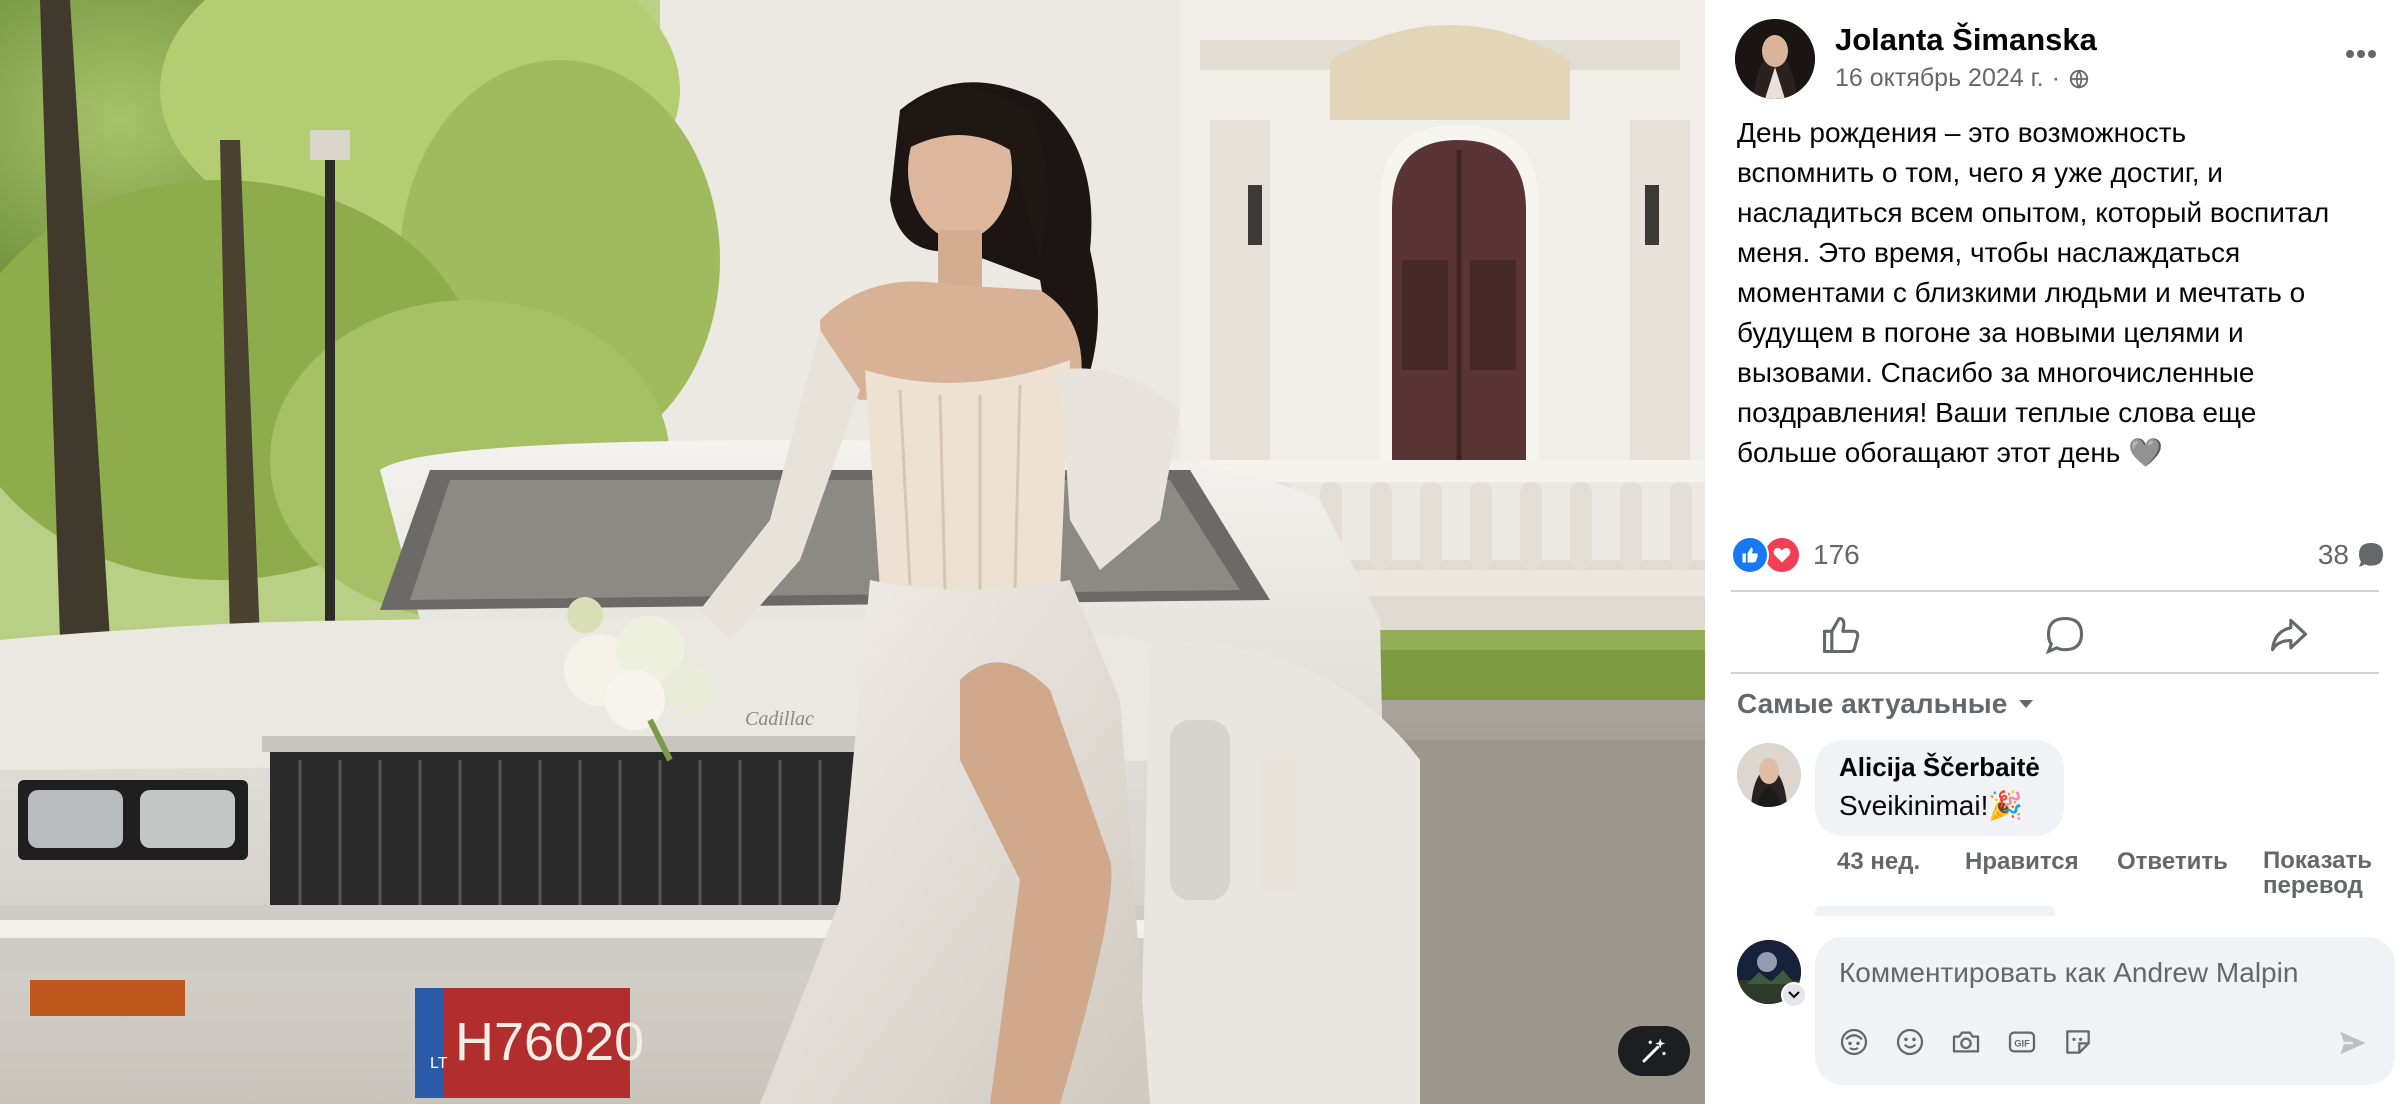  I want to click on gif-button: GIF, so click(2022, 1042).